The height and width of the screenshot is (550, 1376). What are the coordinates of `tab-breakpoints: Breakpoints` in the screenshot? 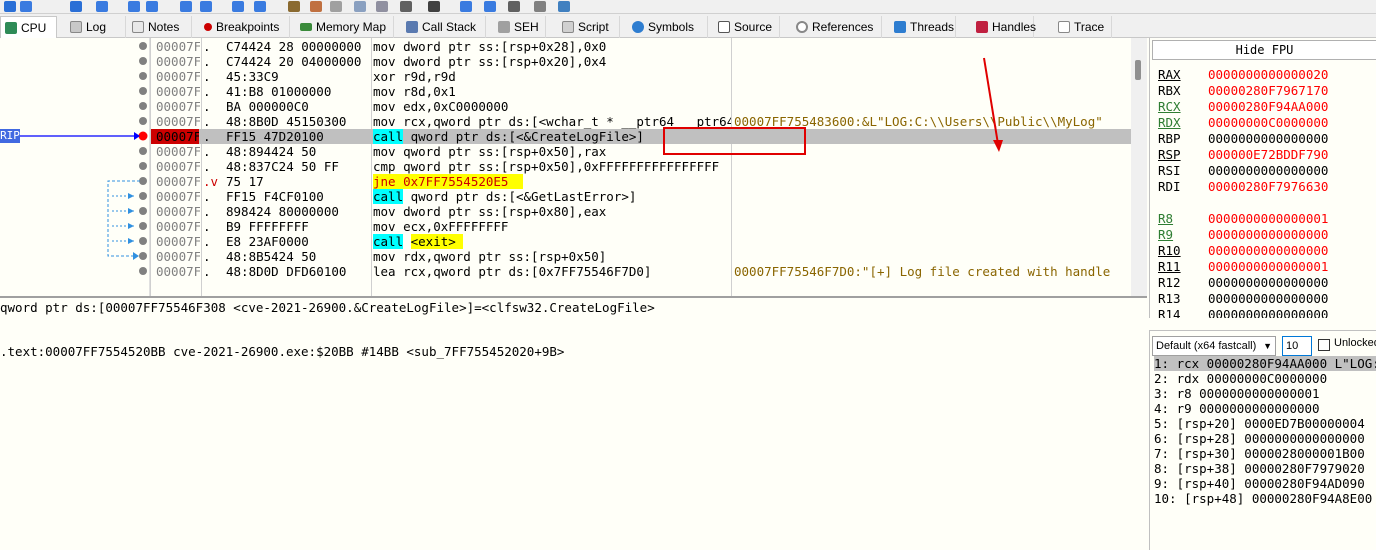 It's located at (245, 27).